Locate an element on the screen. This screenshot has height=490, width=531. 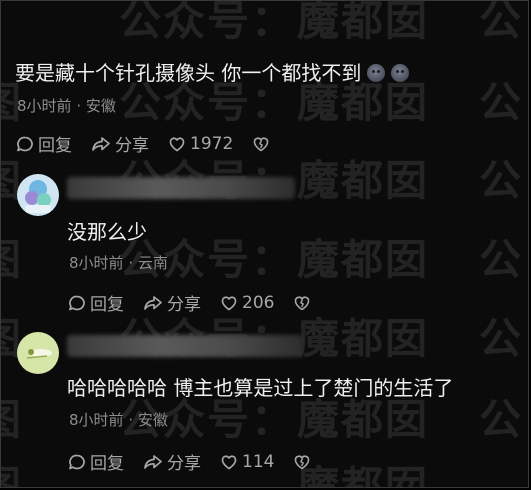
like-count: 1972 is located at coordinates (212, 143).